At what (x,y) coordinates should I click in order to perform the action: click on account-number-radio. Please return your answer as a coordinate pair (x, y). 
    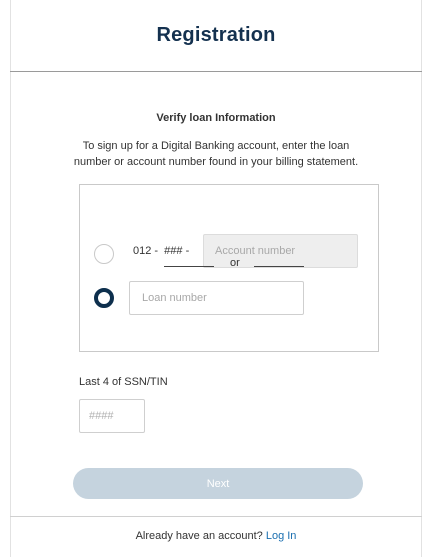
    Looking at the image, I should click on (104, 254).